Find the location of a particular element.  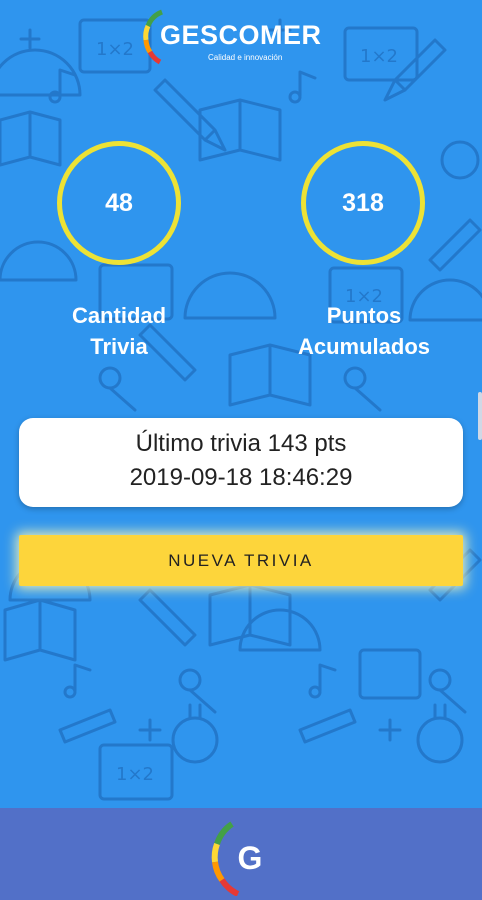

last-trivia-score: Último trivia 143 pts is located at coordinates (241, 443).